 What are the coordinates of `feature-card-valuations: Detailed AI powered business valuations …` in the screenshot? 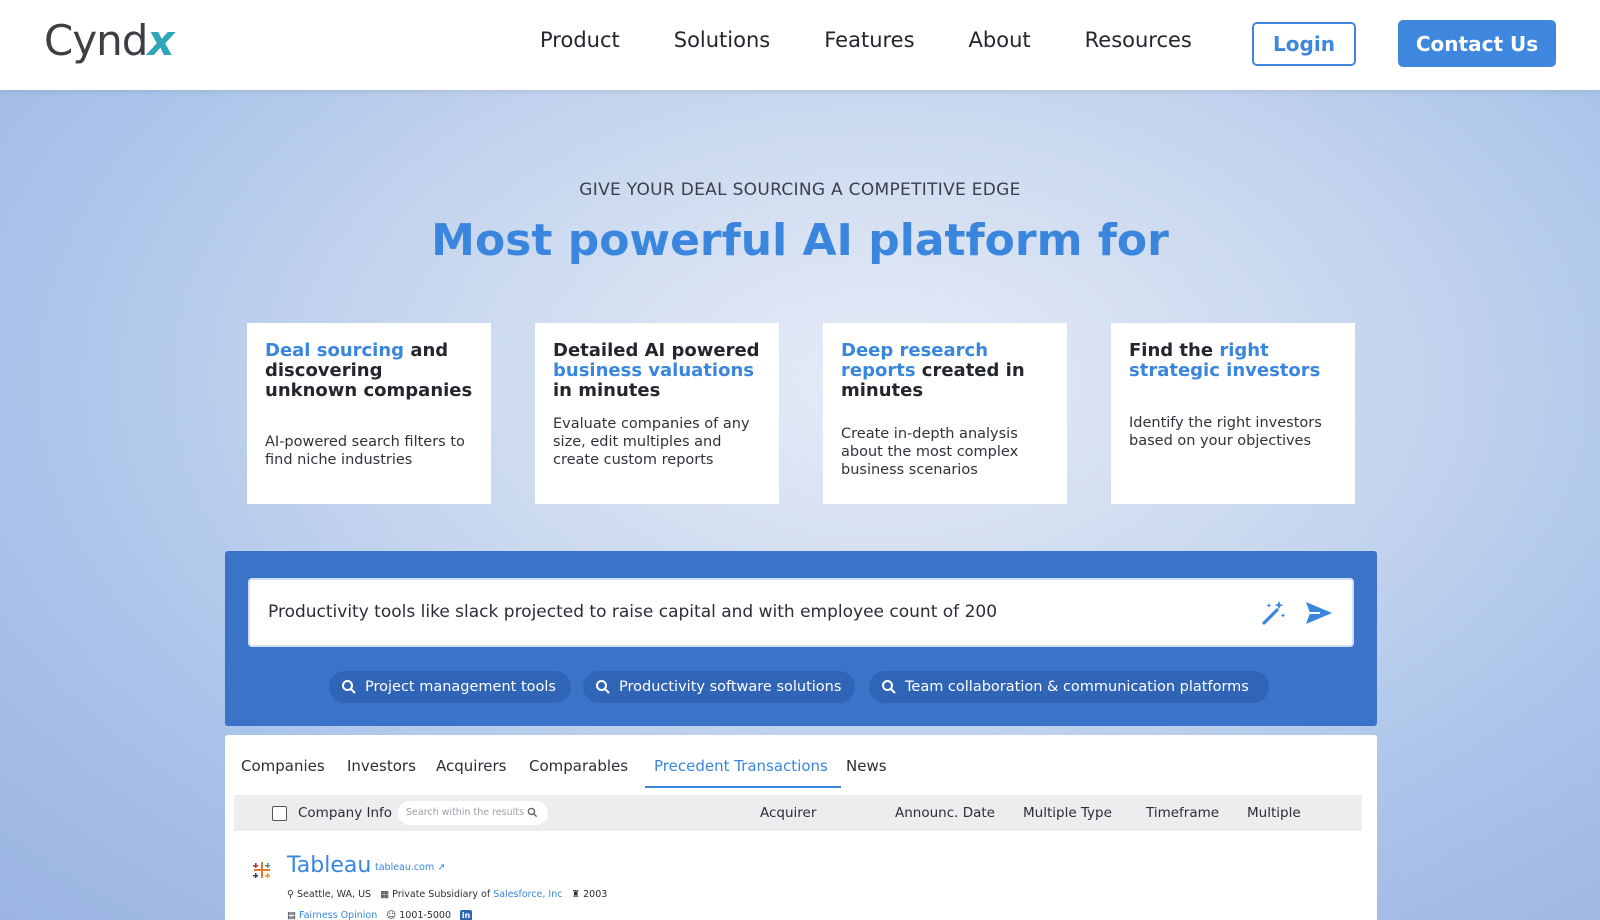 It's located at (657, 413).